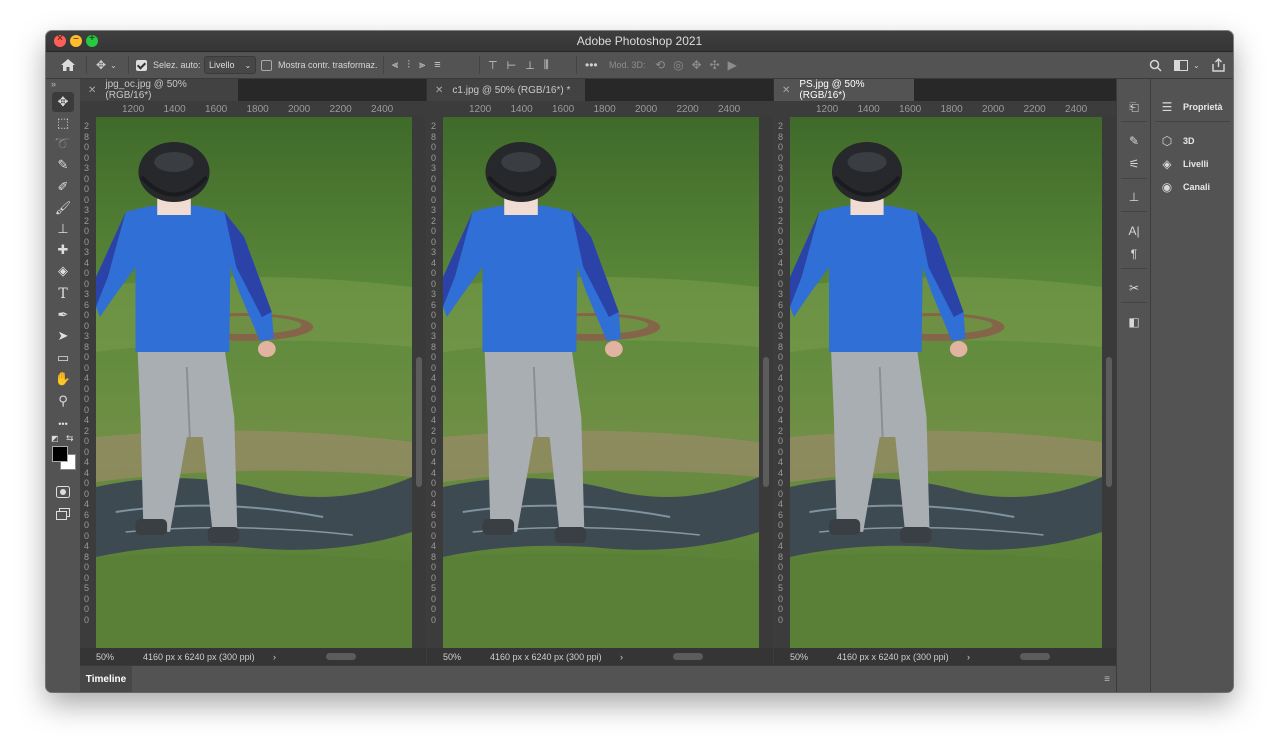 Image resolution: width=1280 pixels, height=753 pixels. Describe the element at coordinates (441, 65) in the screenshot. I see `align-distribute-icon: ≡` at that location.